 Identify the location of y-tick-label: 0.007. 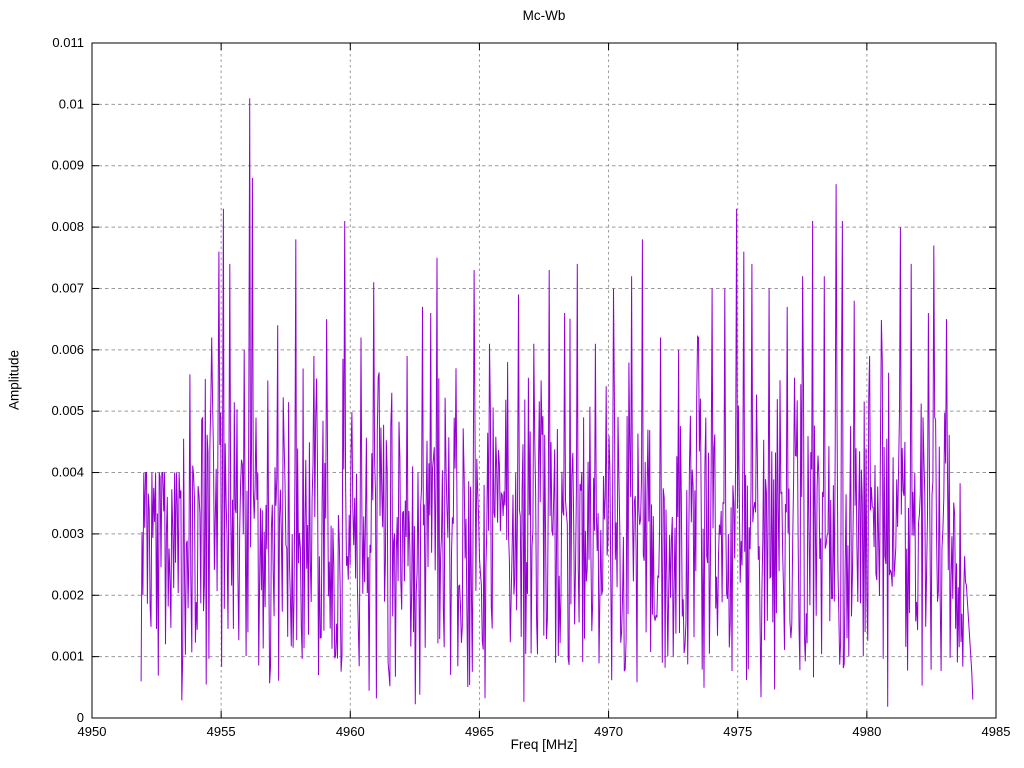
(67, 287).